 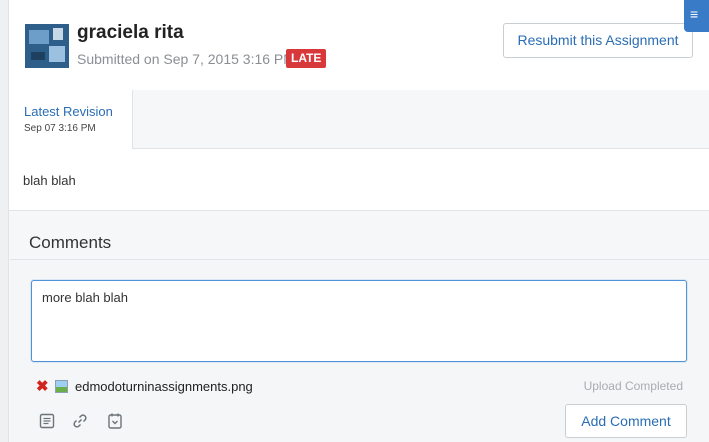 I want to click on remove-attachment-icon: ✖, so click(x=42, y=386).